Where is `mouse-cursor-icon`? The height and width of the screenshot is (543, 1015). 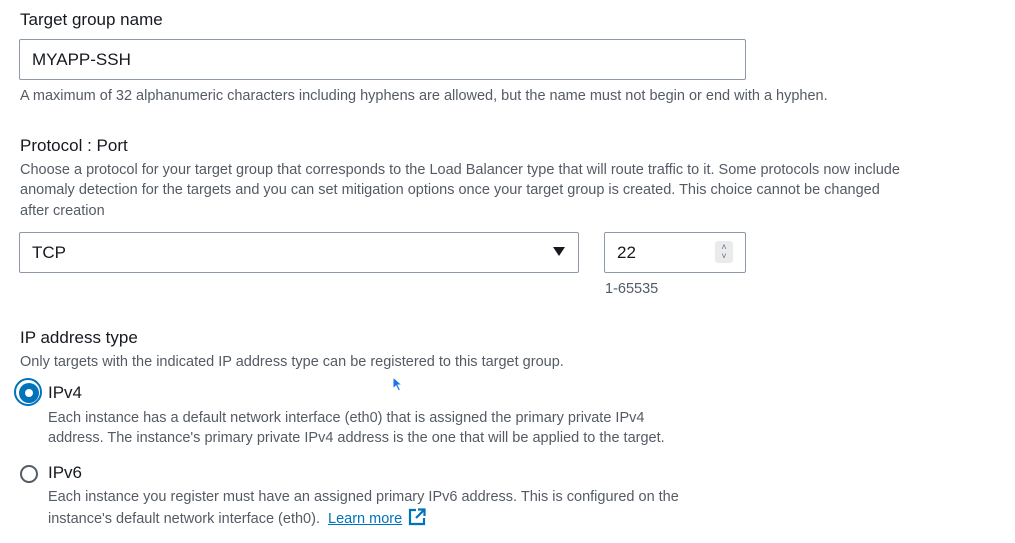
mouse-cursor-icon is located at coordinates (398, 384).